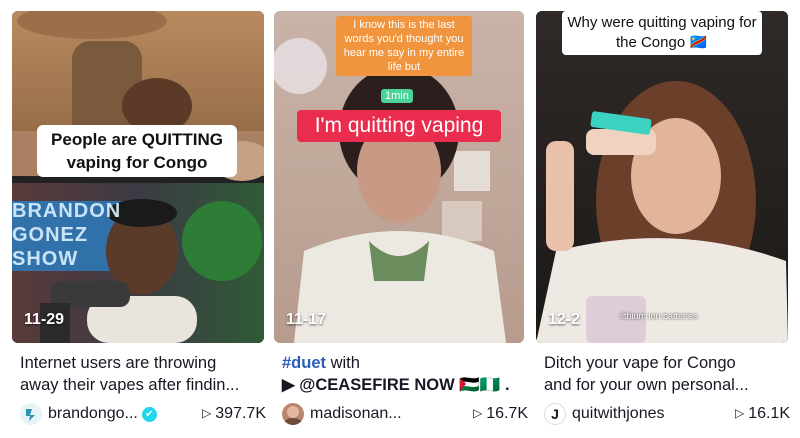  What do you see at coordinates (640, 363) in the screenshot?
I see `desc-line-1: Ditch your vape for Congo` at bounding box center [640, 363].